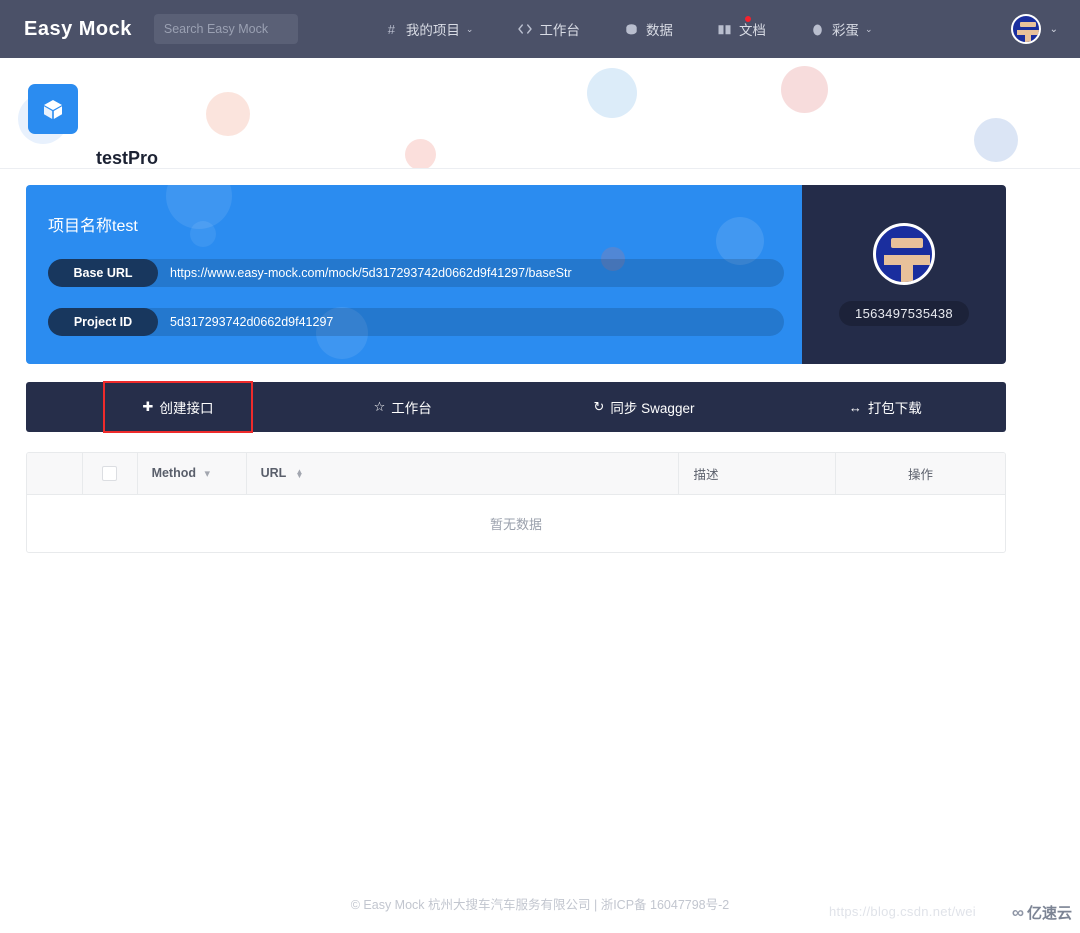 The width and height of the screenshot is (1080, 933). What do you see at coordinates (225, 29) in the screenshot?
I see `search-input` at bounding box center [225, 29].